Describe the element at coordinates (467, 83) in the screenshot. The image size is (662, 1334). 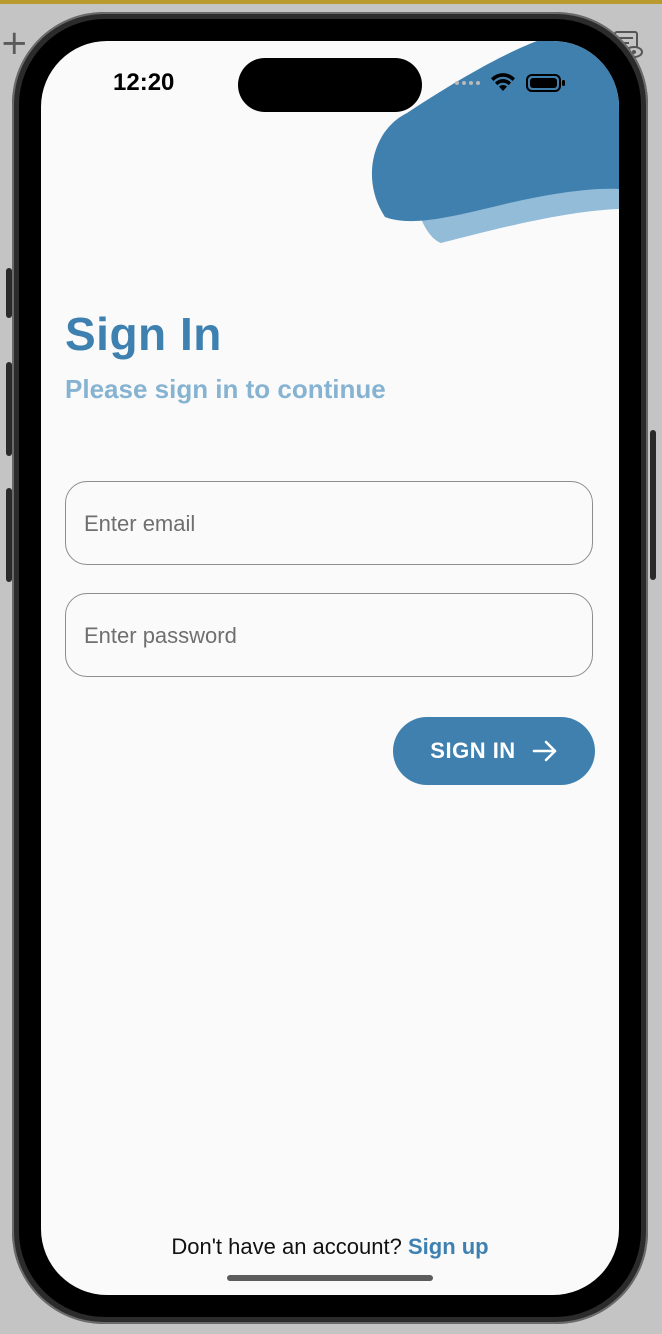
I see `signal-icon` at that location.